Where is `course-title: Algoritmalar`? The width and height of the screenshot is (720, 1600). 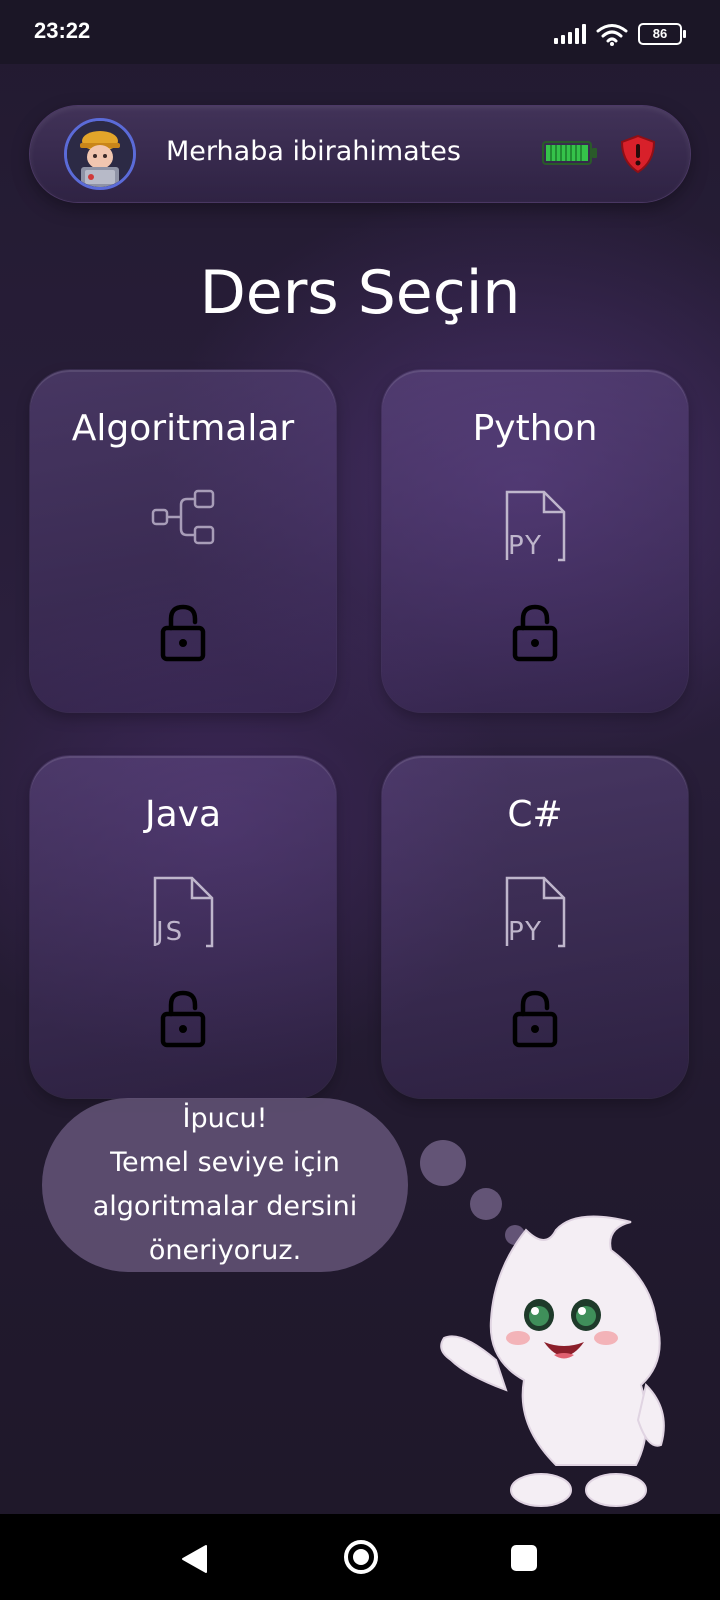
course-title: Algoritmalar is located at coordinates (183, 428).